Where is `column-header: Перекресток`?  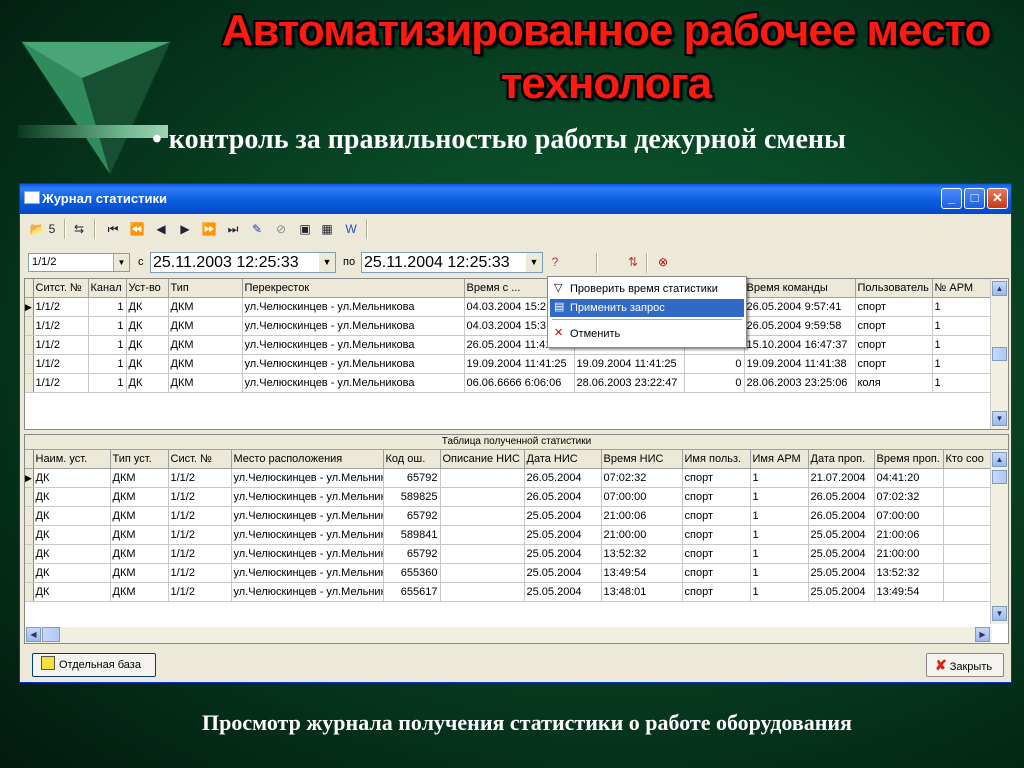
column-header: Перекресток is located at coordinates (353, 288).